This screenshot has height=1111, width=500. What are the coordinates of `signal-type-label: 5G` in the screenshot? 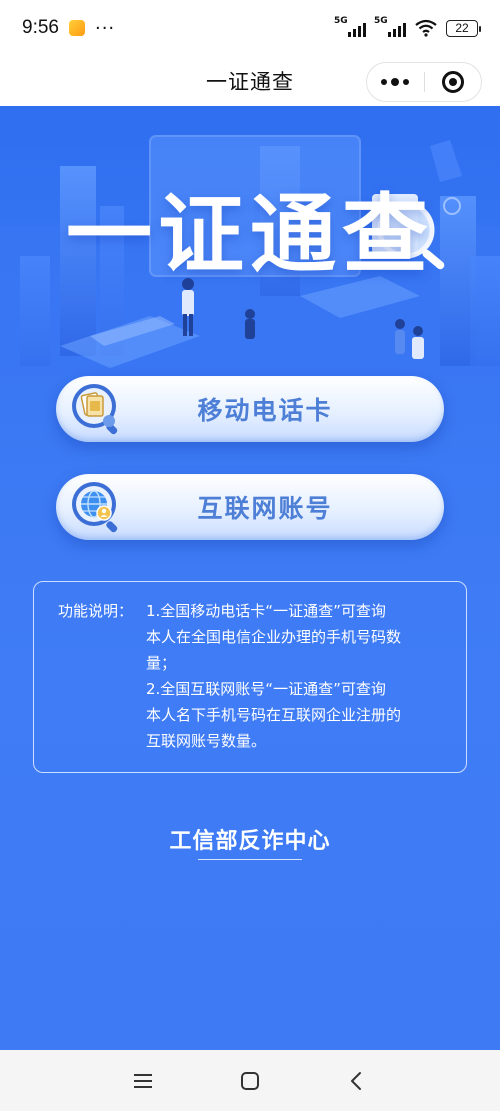 It's located at (341, 21).